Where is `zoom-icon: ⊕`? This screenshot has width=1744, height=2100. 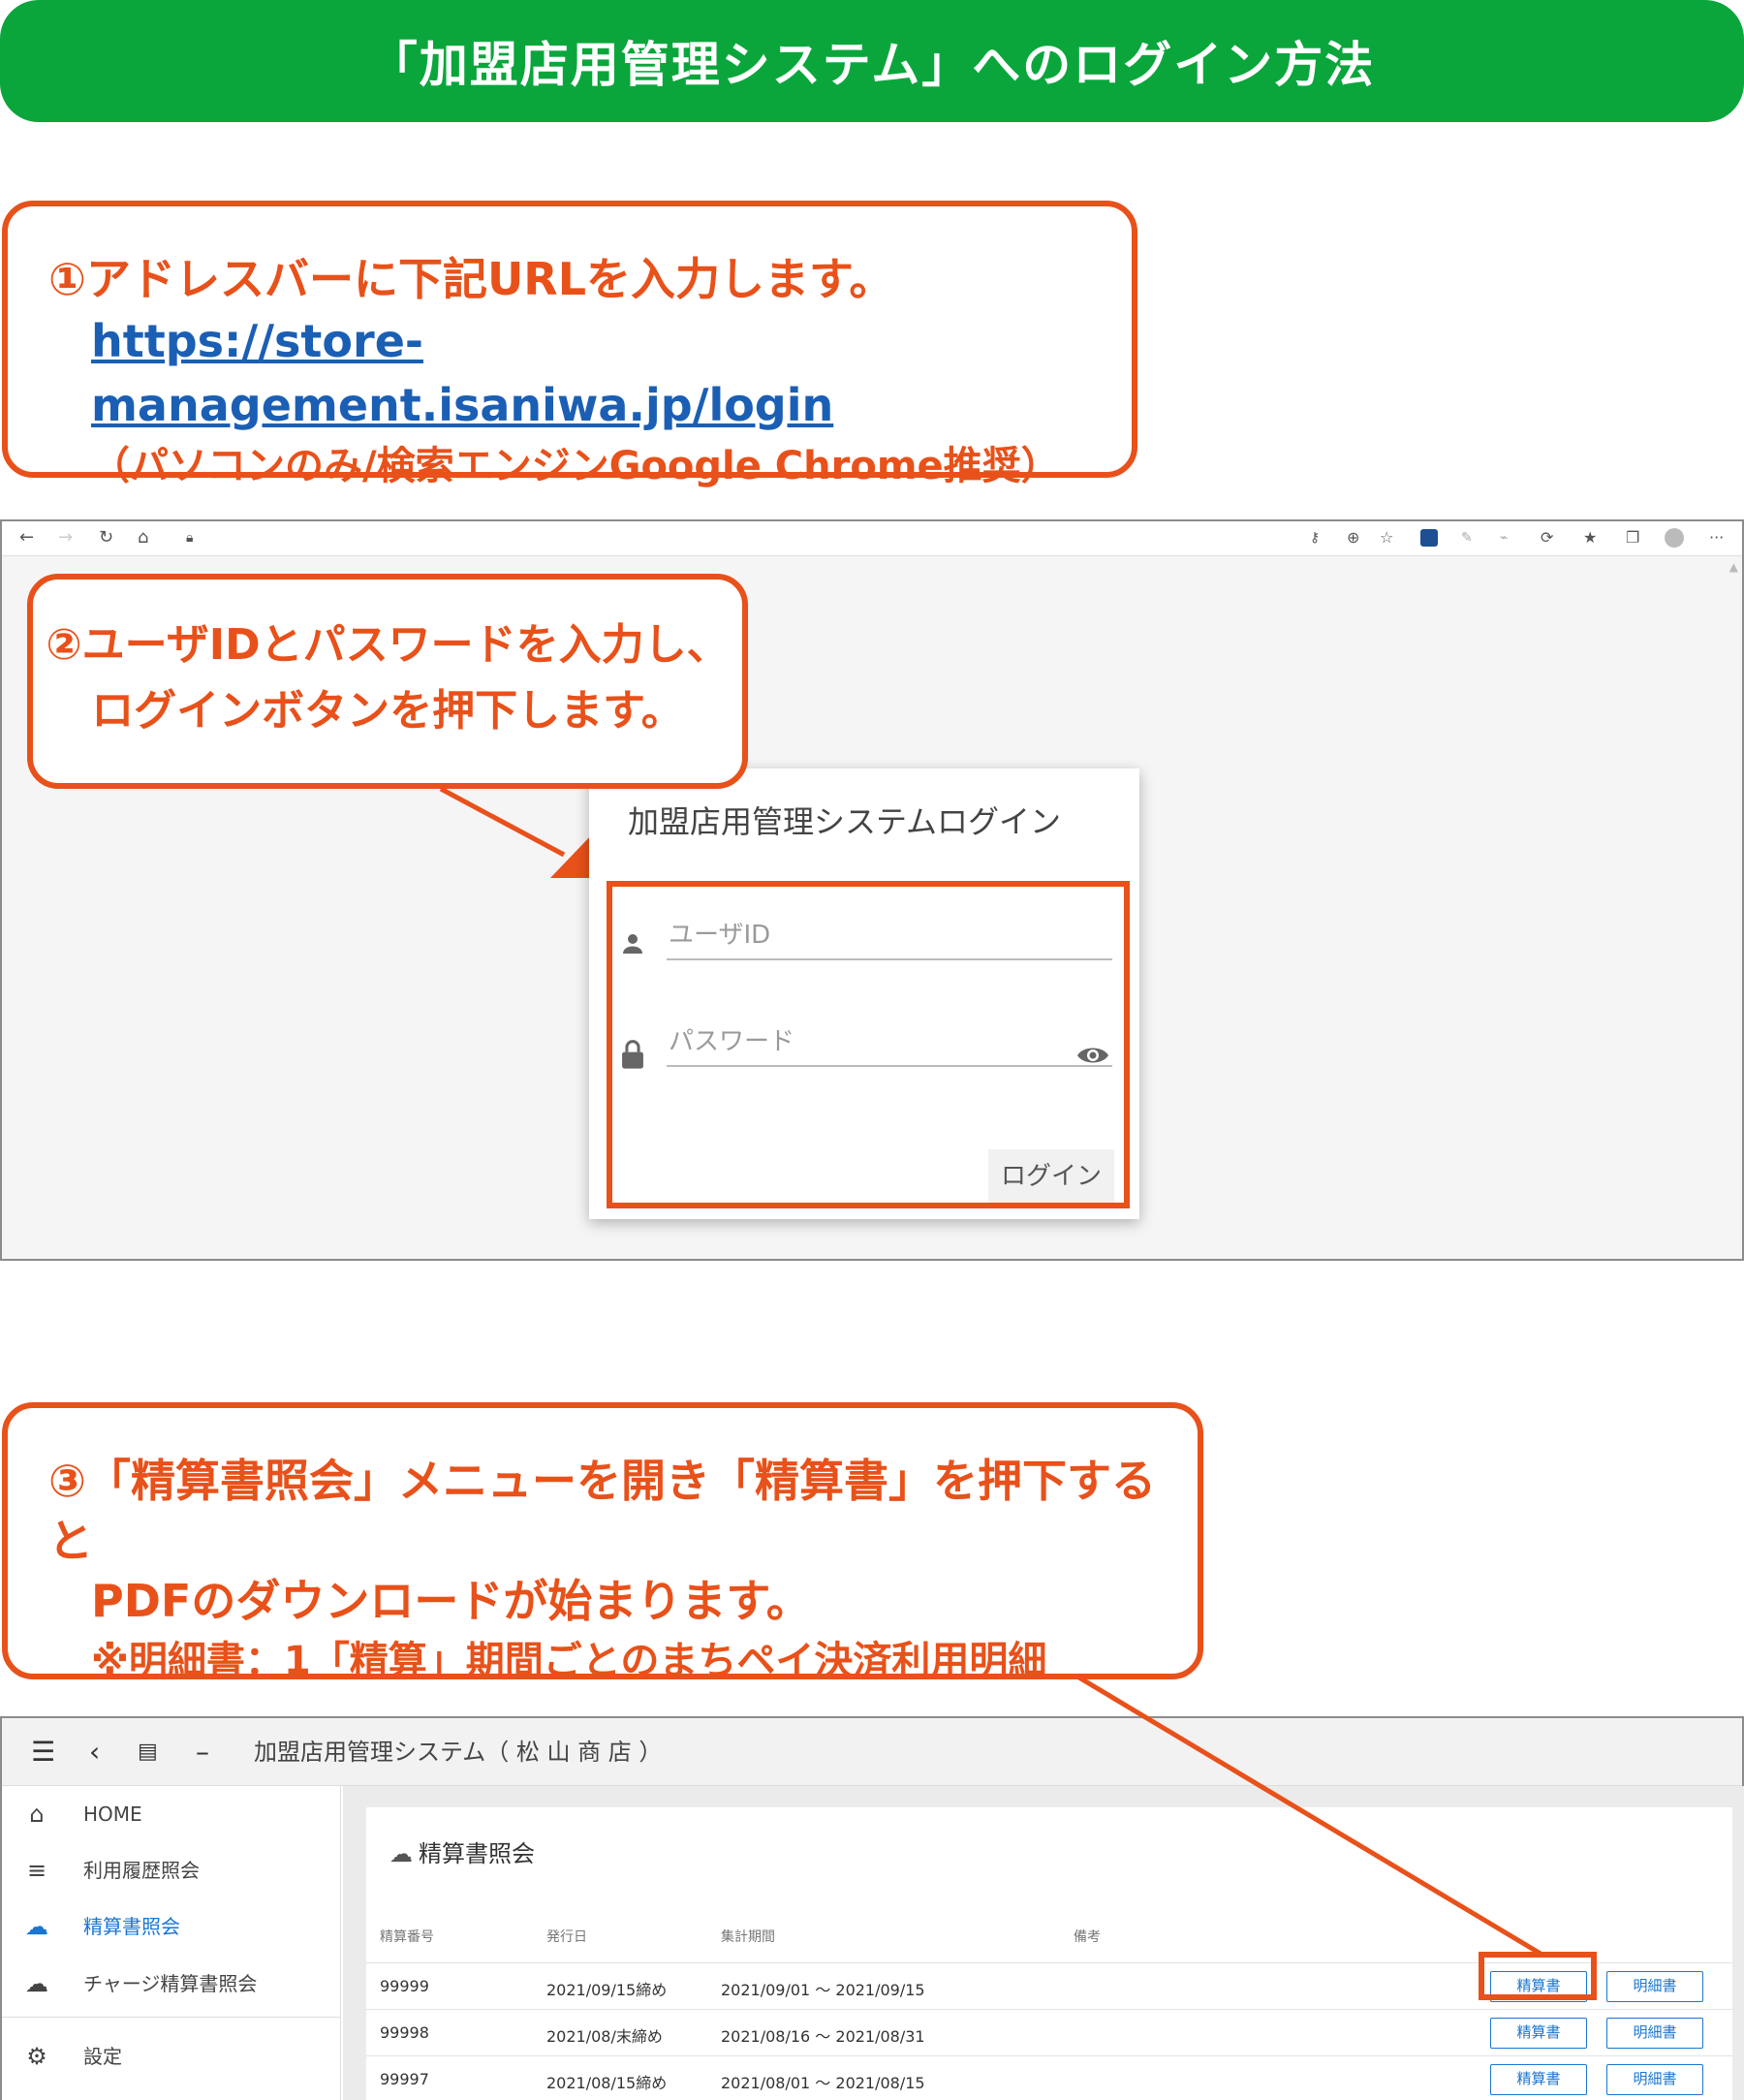 zoom-icon: ⊕ is located at coordinates (1353, 538).